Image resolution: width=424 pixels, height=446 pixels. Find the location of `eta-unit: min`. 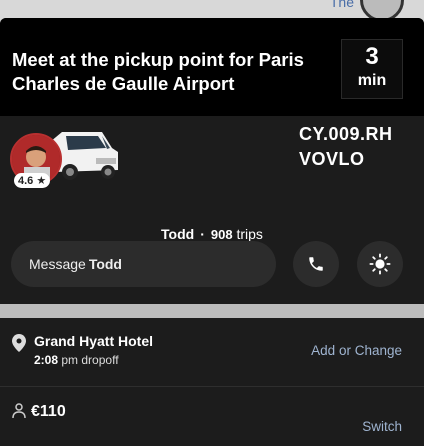

eta-unit: min is located at coordinates (372, 80).